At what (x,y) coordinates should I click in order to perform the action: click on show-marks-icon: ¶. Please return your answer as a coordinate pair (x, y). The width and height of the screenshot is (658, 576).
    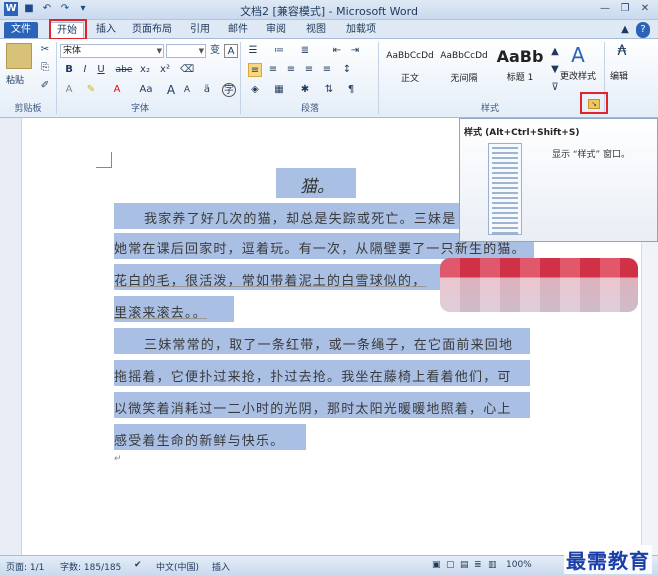
    Looking at the image, I should click on (351, 90).